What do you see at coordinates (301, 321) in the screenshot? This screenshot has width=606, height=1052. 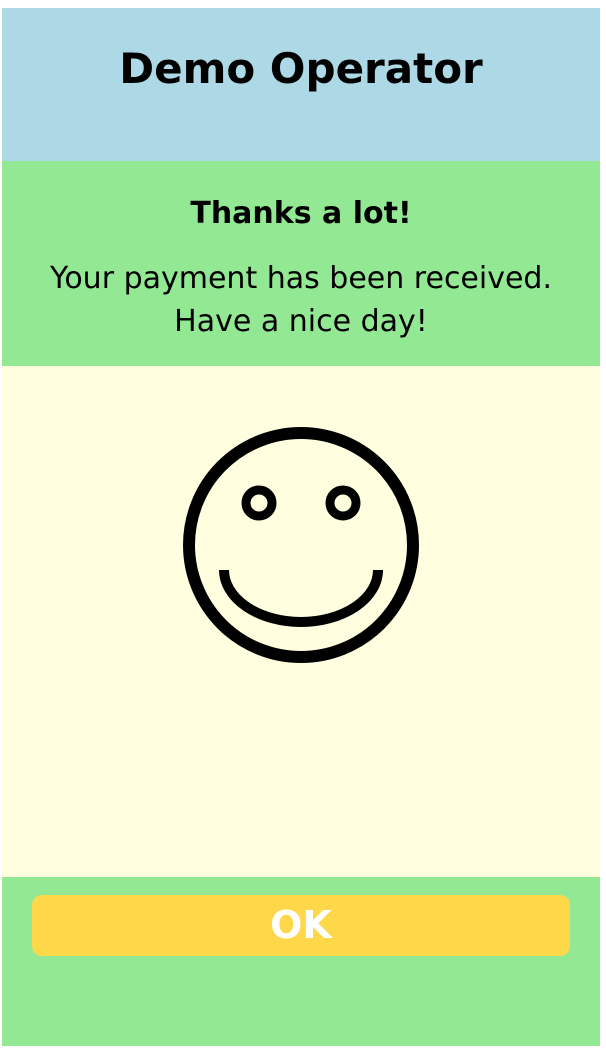 I see `message-line-2: Have a nice day!` at bounding box center [301, 321].